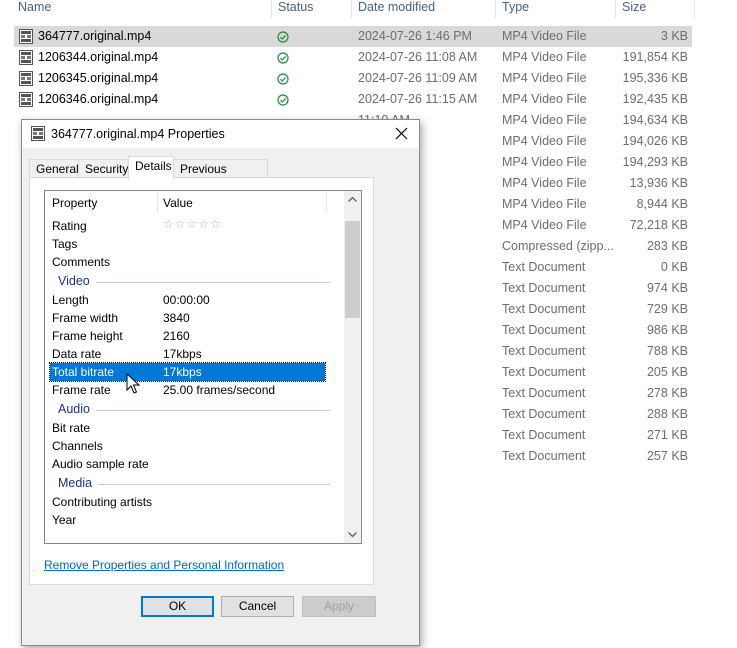 This screenshot has width=737, height=648. Describe the element at coordinates (187, 502) in the screenshot. I see `property-row: Contributing artists` at that location.